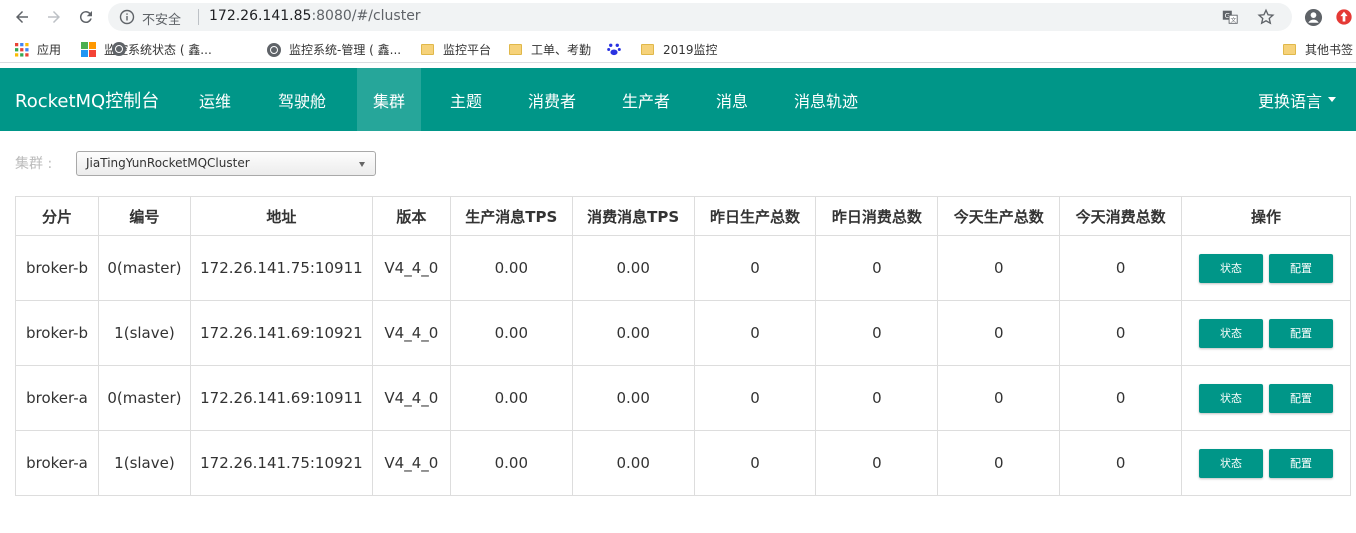 The image size is (1356, 533). Describe the element at coordinates (511, 216) in the screenshot. I see `col-header-produce-tps: 生产消息TPS` at that location.